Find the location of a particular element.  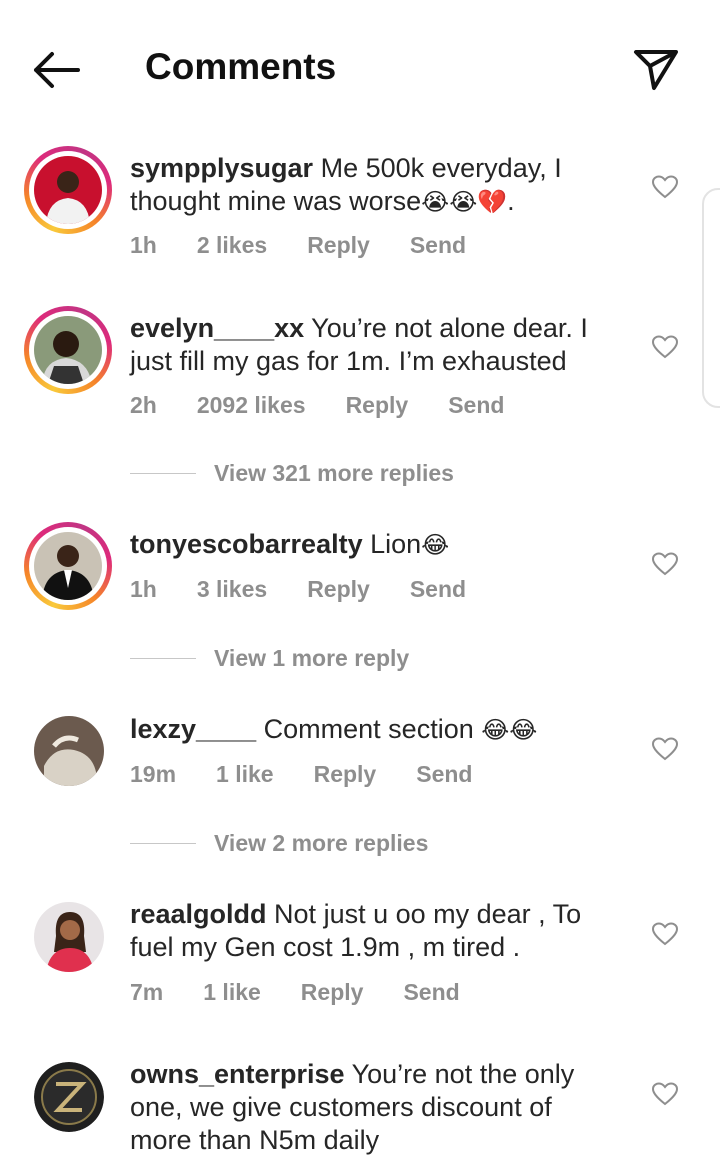

likes-count: 2092 likes is located at coordinates (251, 405).